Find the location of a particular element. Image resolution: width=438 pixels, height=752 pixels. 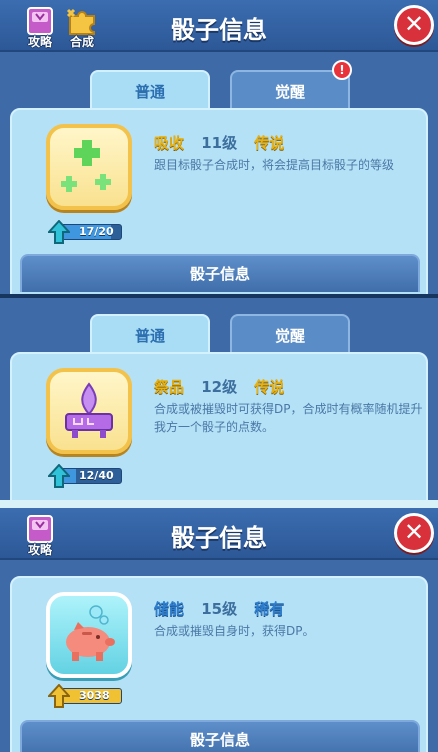

dice-count: 12/40 is located at coordinates (96, 475).